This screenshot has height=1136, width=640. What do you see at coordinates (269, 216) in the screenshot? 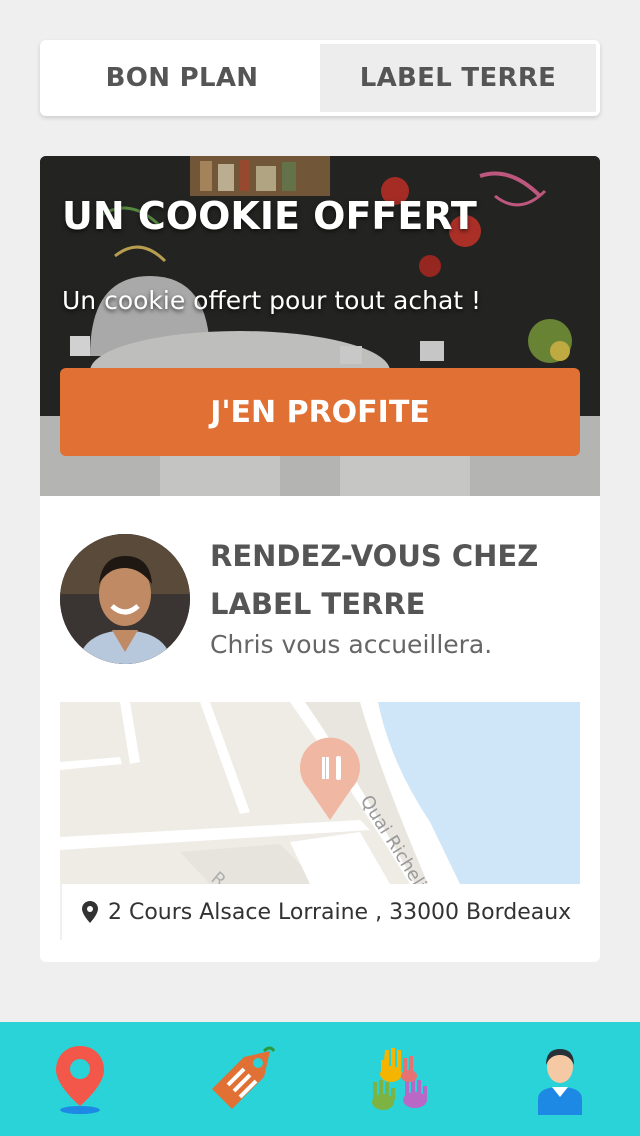
I see `offer-title: UN COOKIE OFFERT` at bounding box center [269, 216].